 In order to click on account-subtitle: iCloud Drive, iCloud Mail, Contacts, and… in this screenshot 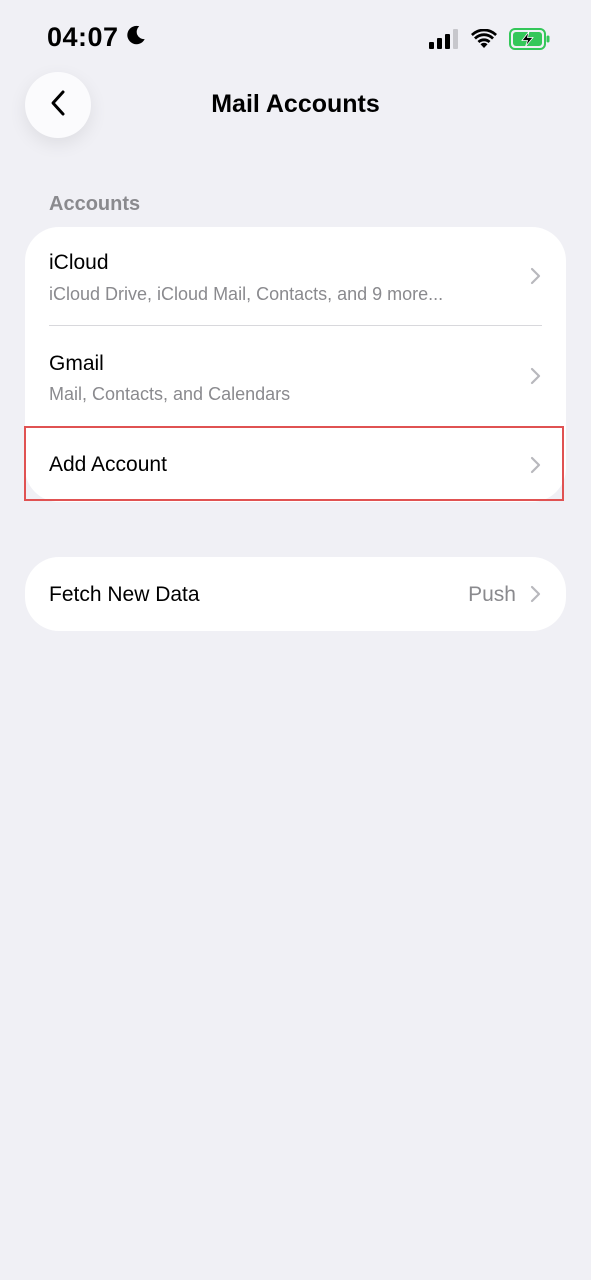, I will do `click(246, 294)`.